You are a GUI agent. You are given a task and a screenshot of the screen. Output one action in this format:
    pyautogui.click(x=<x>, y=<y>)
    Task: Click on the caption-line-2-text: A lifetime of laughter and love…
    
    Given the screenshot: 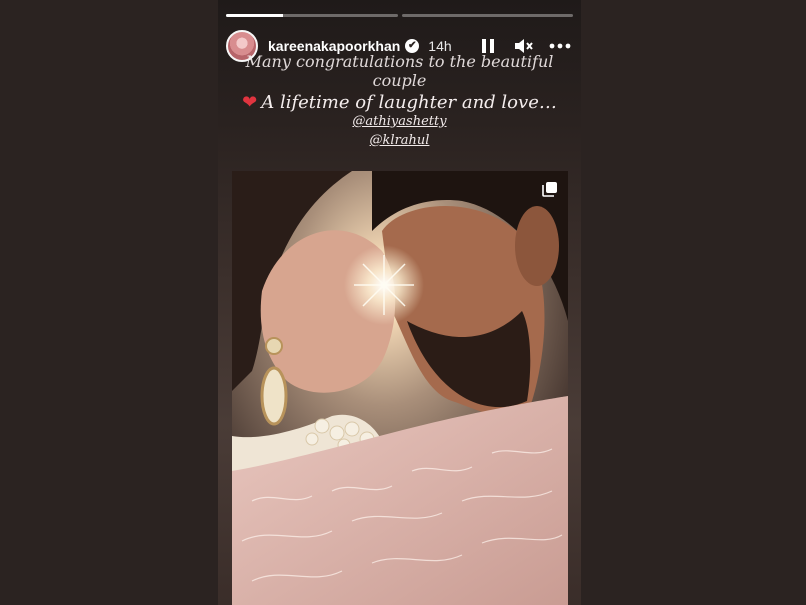 What is the action you would take?
    pyautogui.click(x=409, y=102)
    